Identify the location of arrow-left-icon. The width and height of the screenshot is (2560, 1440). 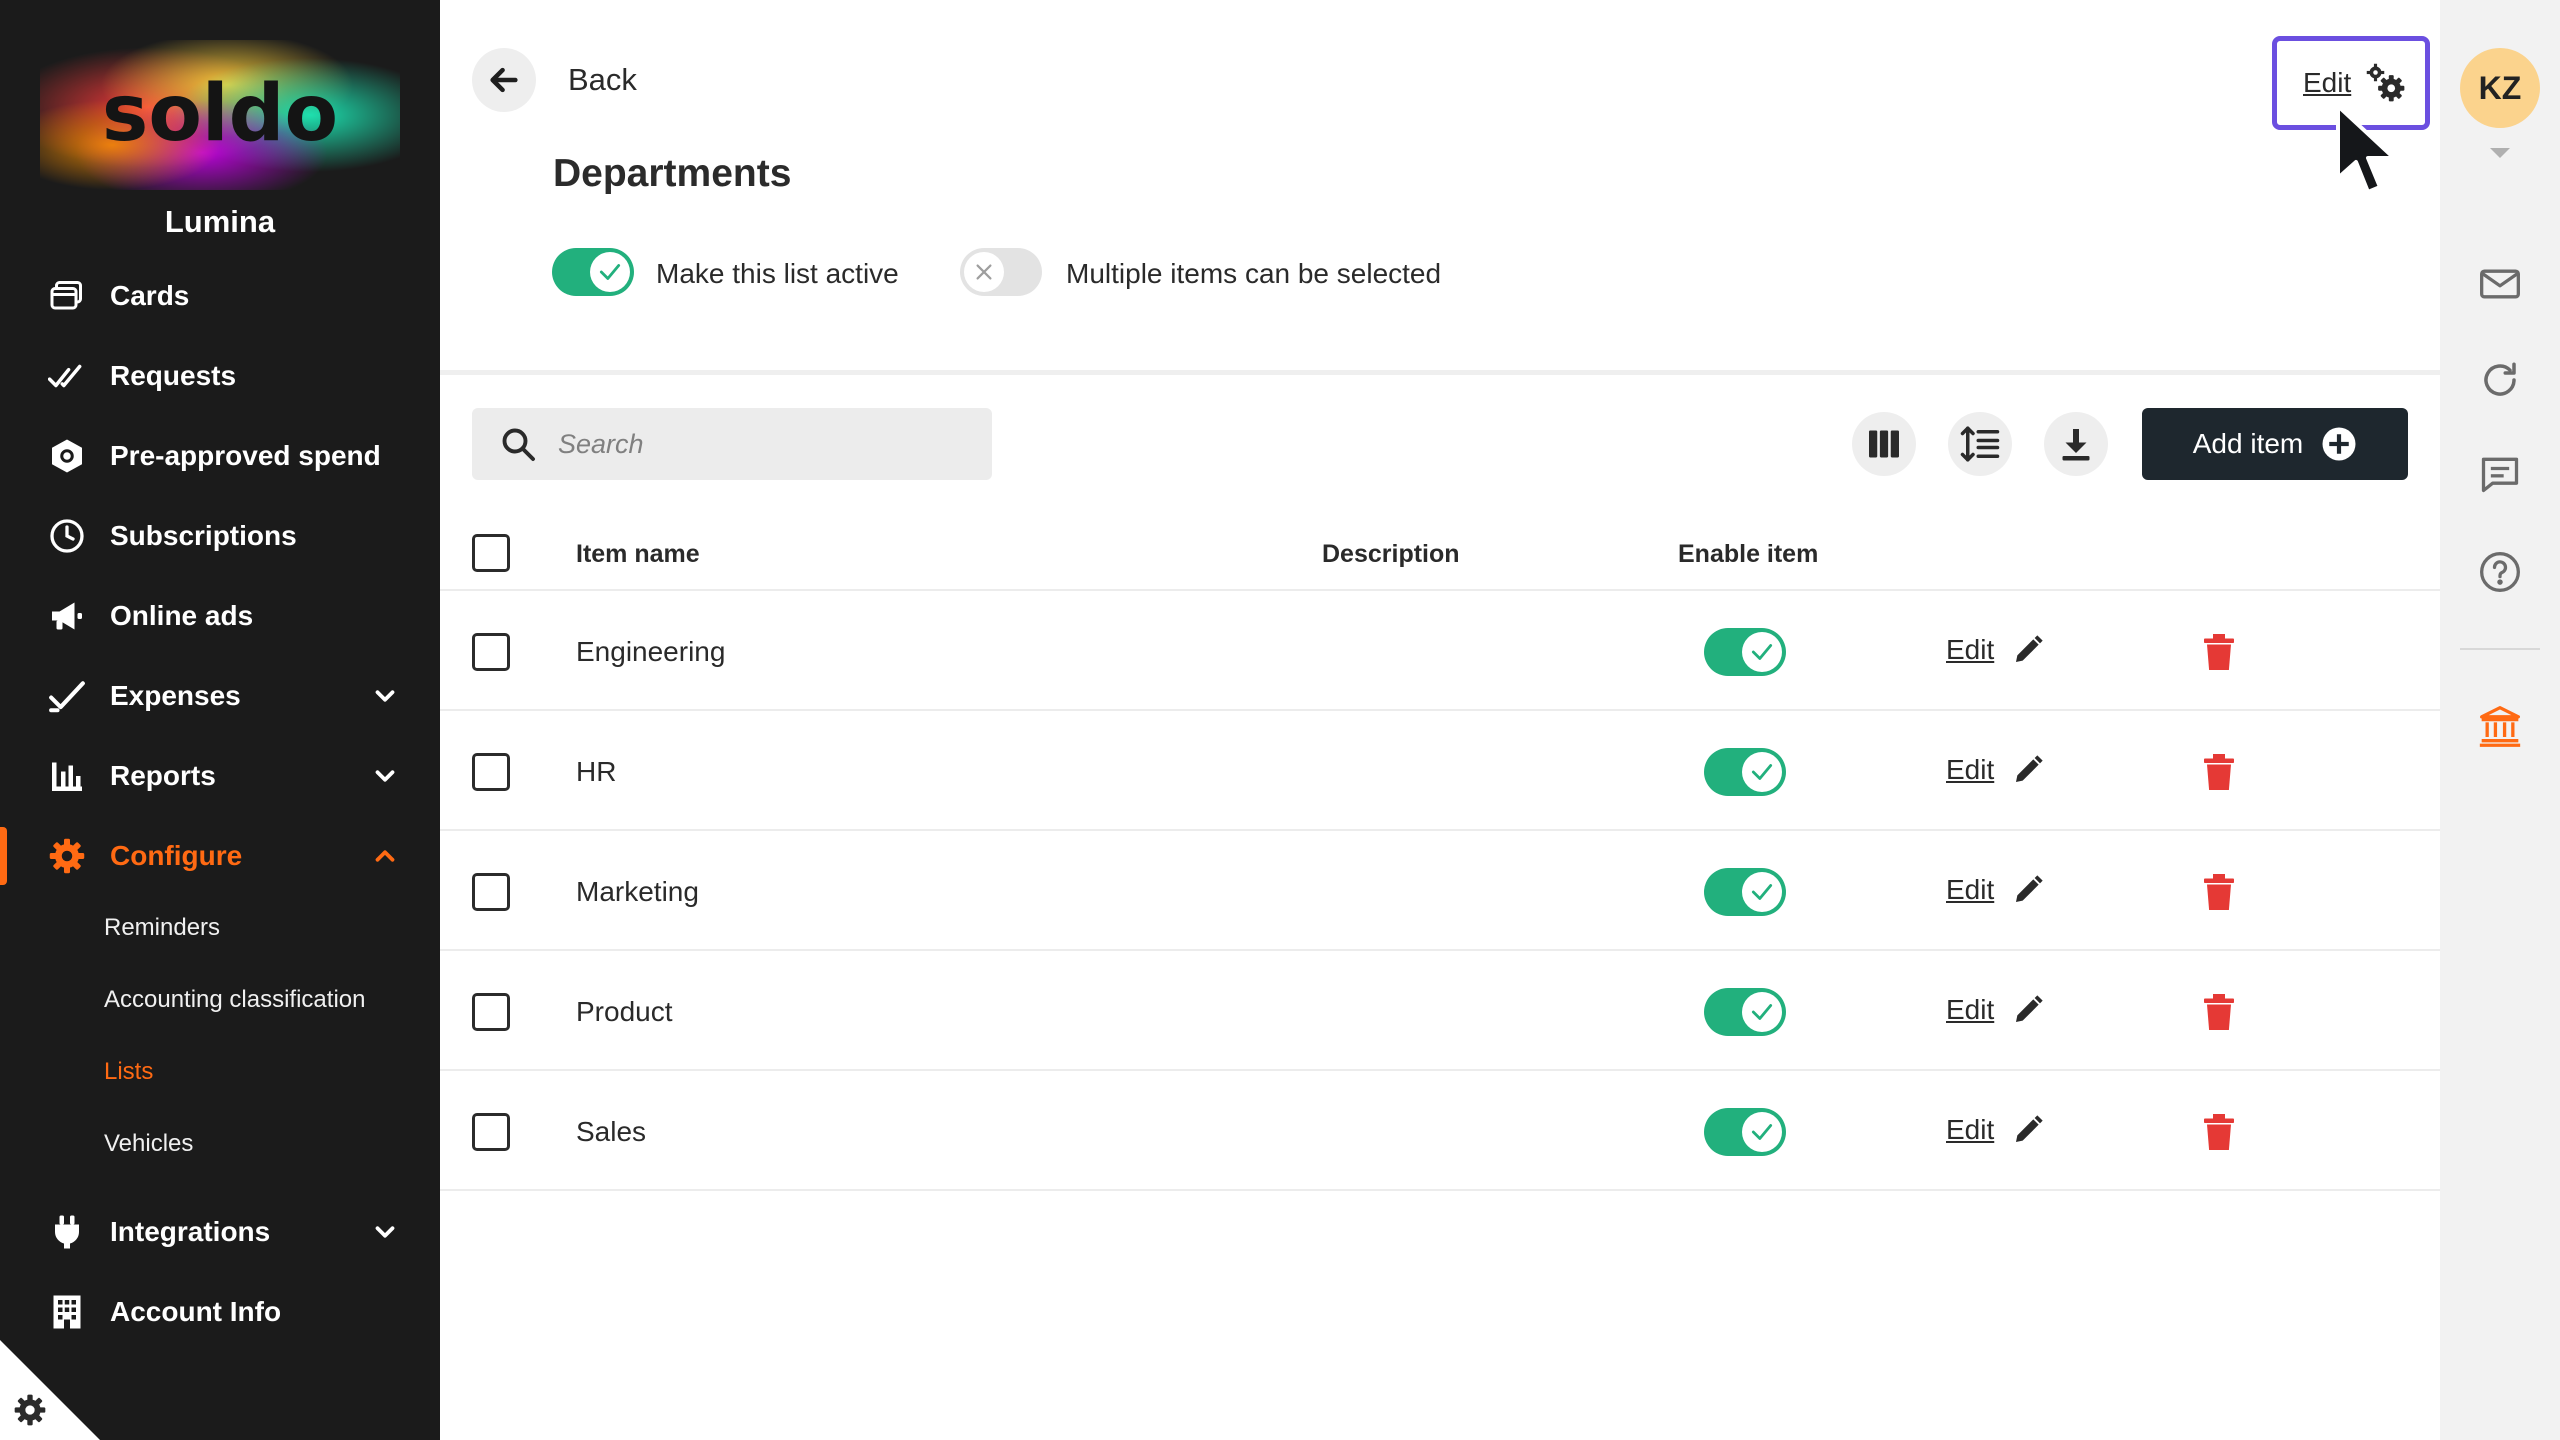
(504, 80).